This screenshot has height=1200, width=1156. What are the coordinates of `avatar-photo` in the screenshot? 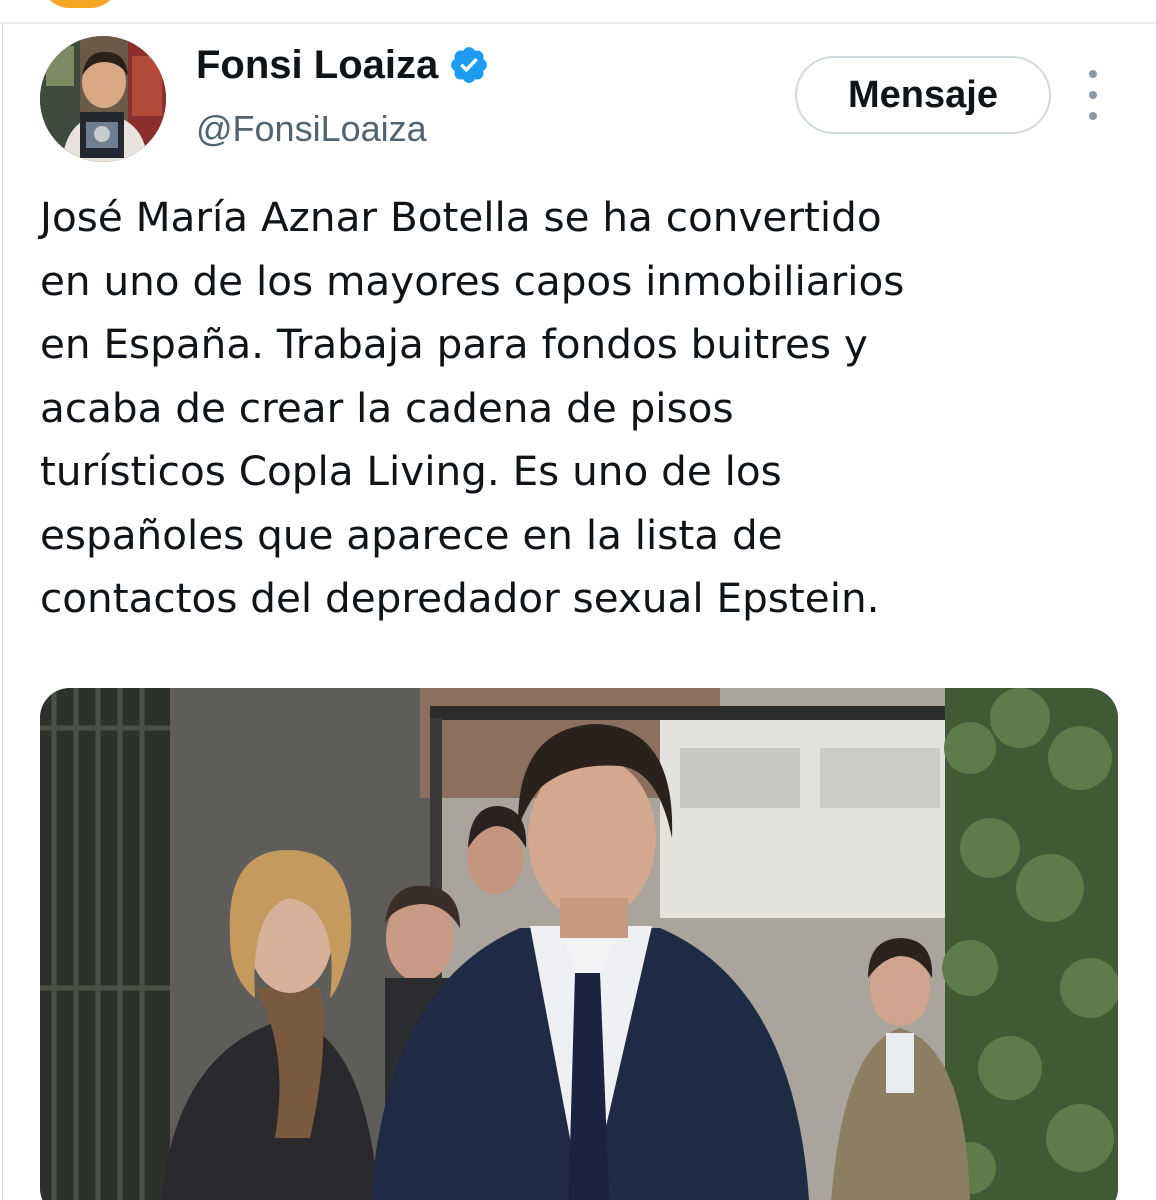 It's located at (103, 99).